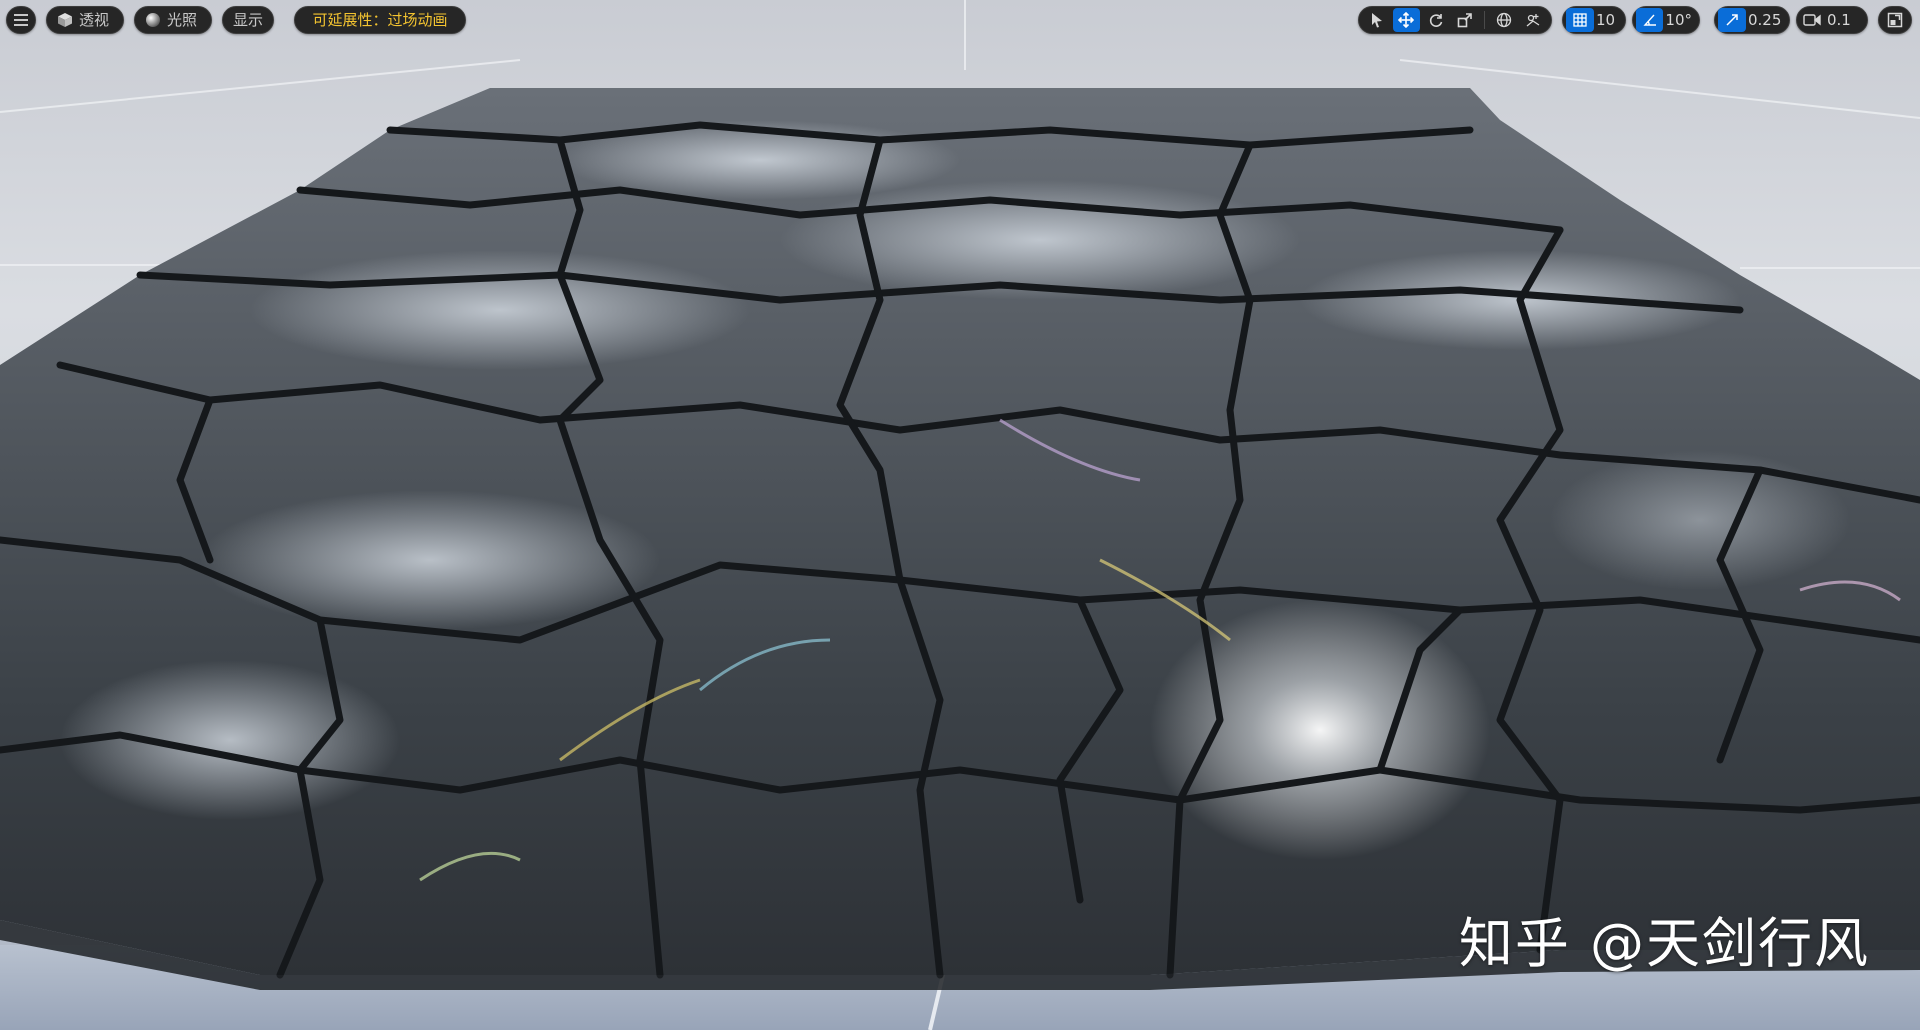  I want to click on scale-snap-button: 0.25, so click(1752, 20).